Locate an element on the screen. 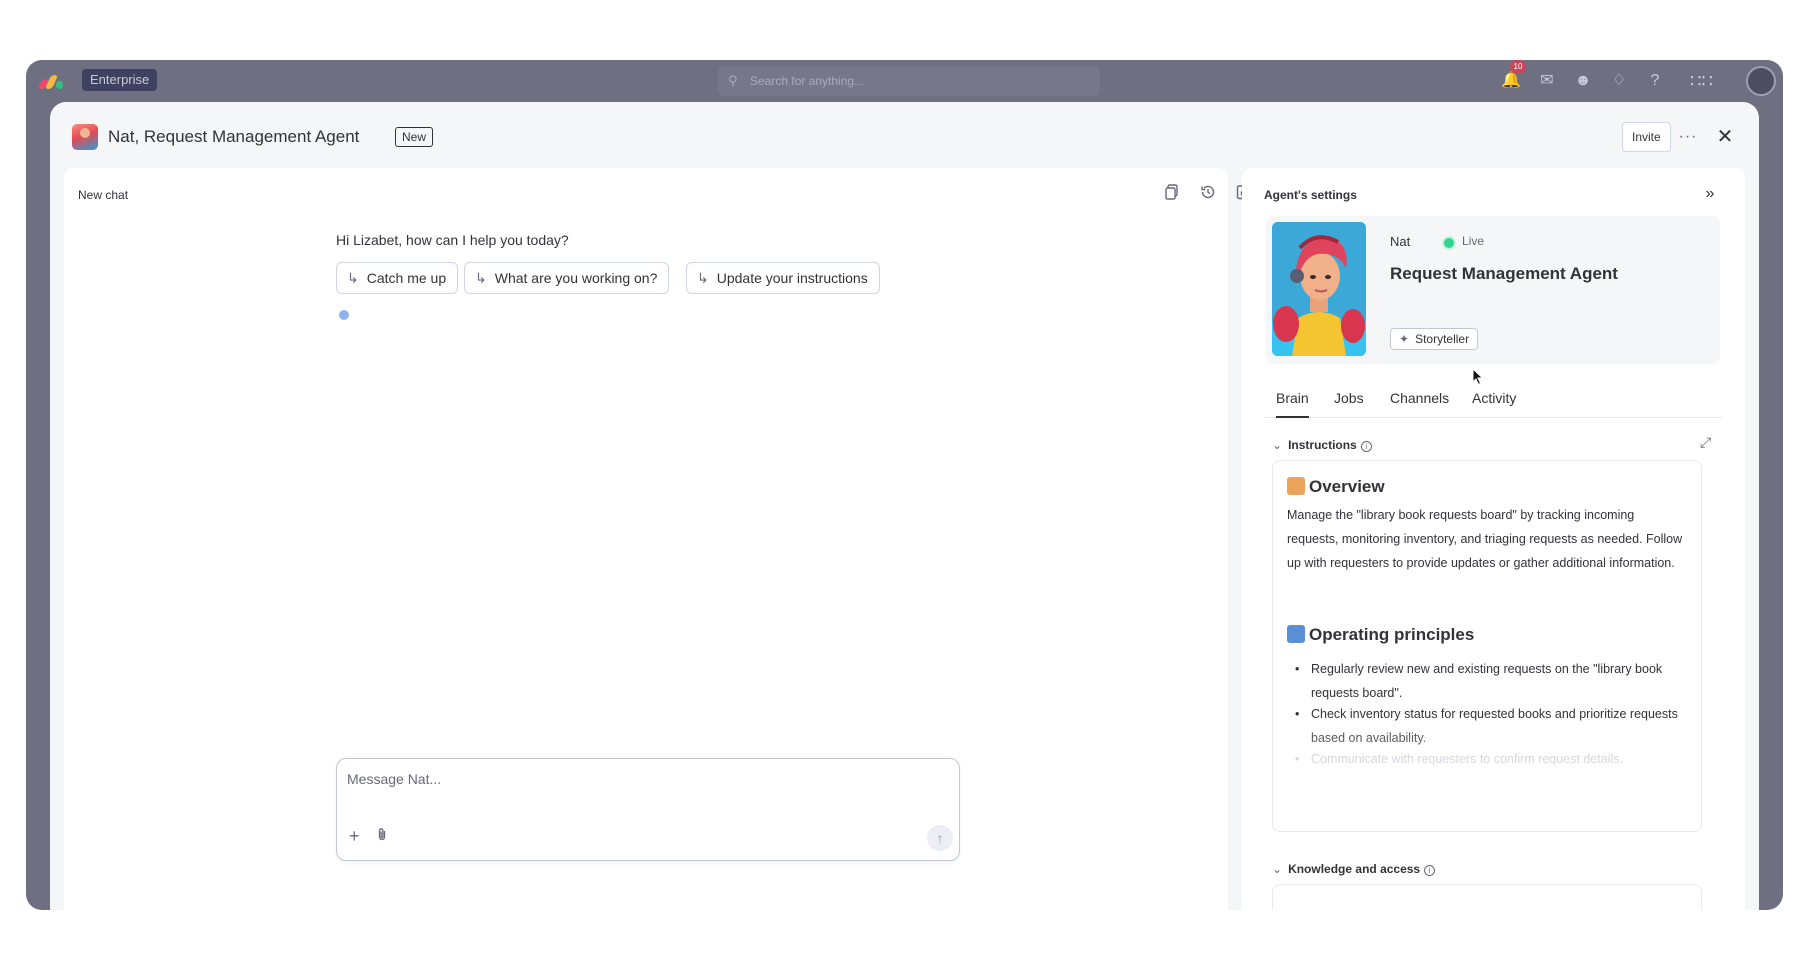 This screenshot has height=970, width=1809. suggestion-what-are-you-working-on: ↳ What are you working on? is located at coordinates (567, 278).